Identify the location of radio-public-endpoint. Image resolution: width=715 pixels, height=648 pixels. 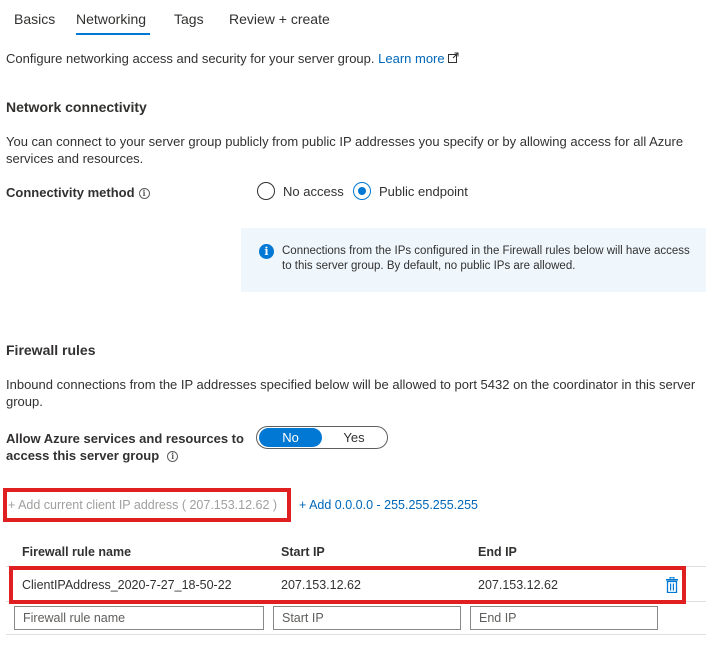
(362, 191).